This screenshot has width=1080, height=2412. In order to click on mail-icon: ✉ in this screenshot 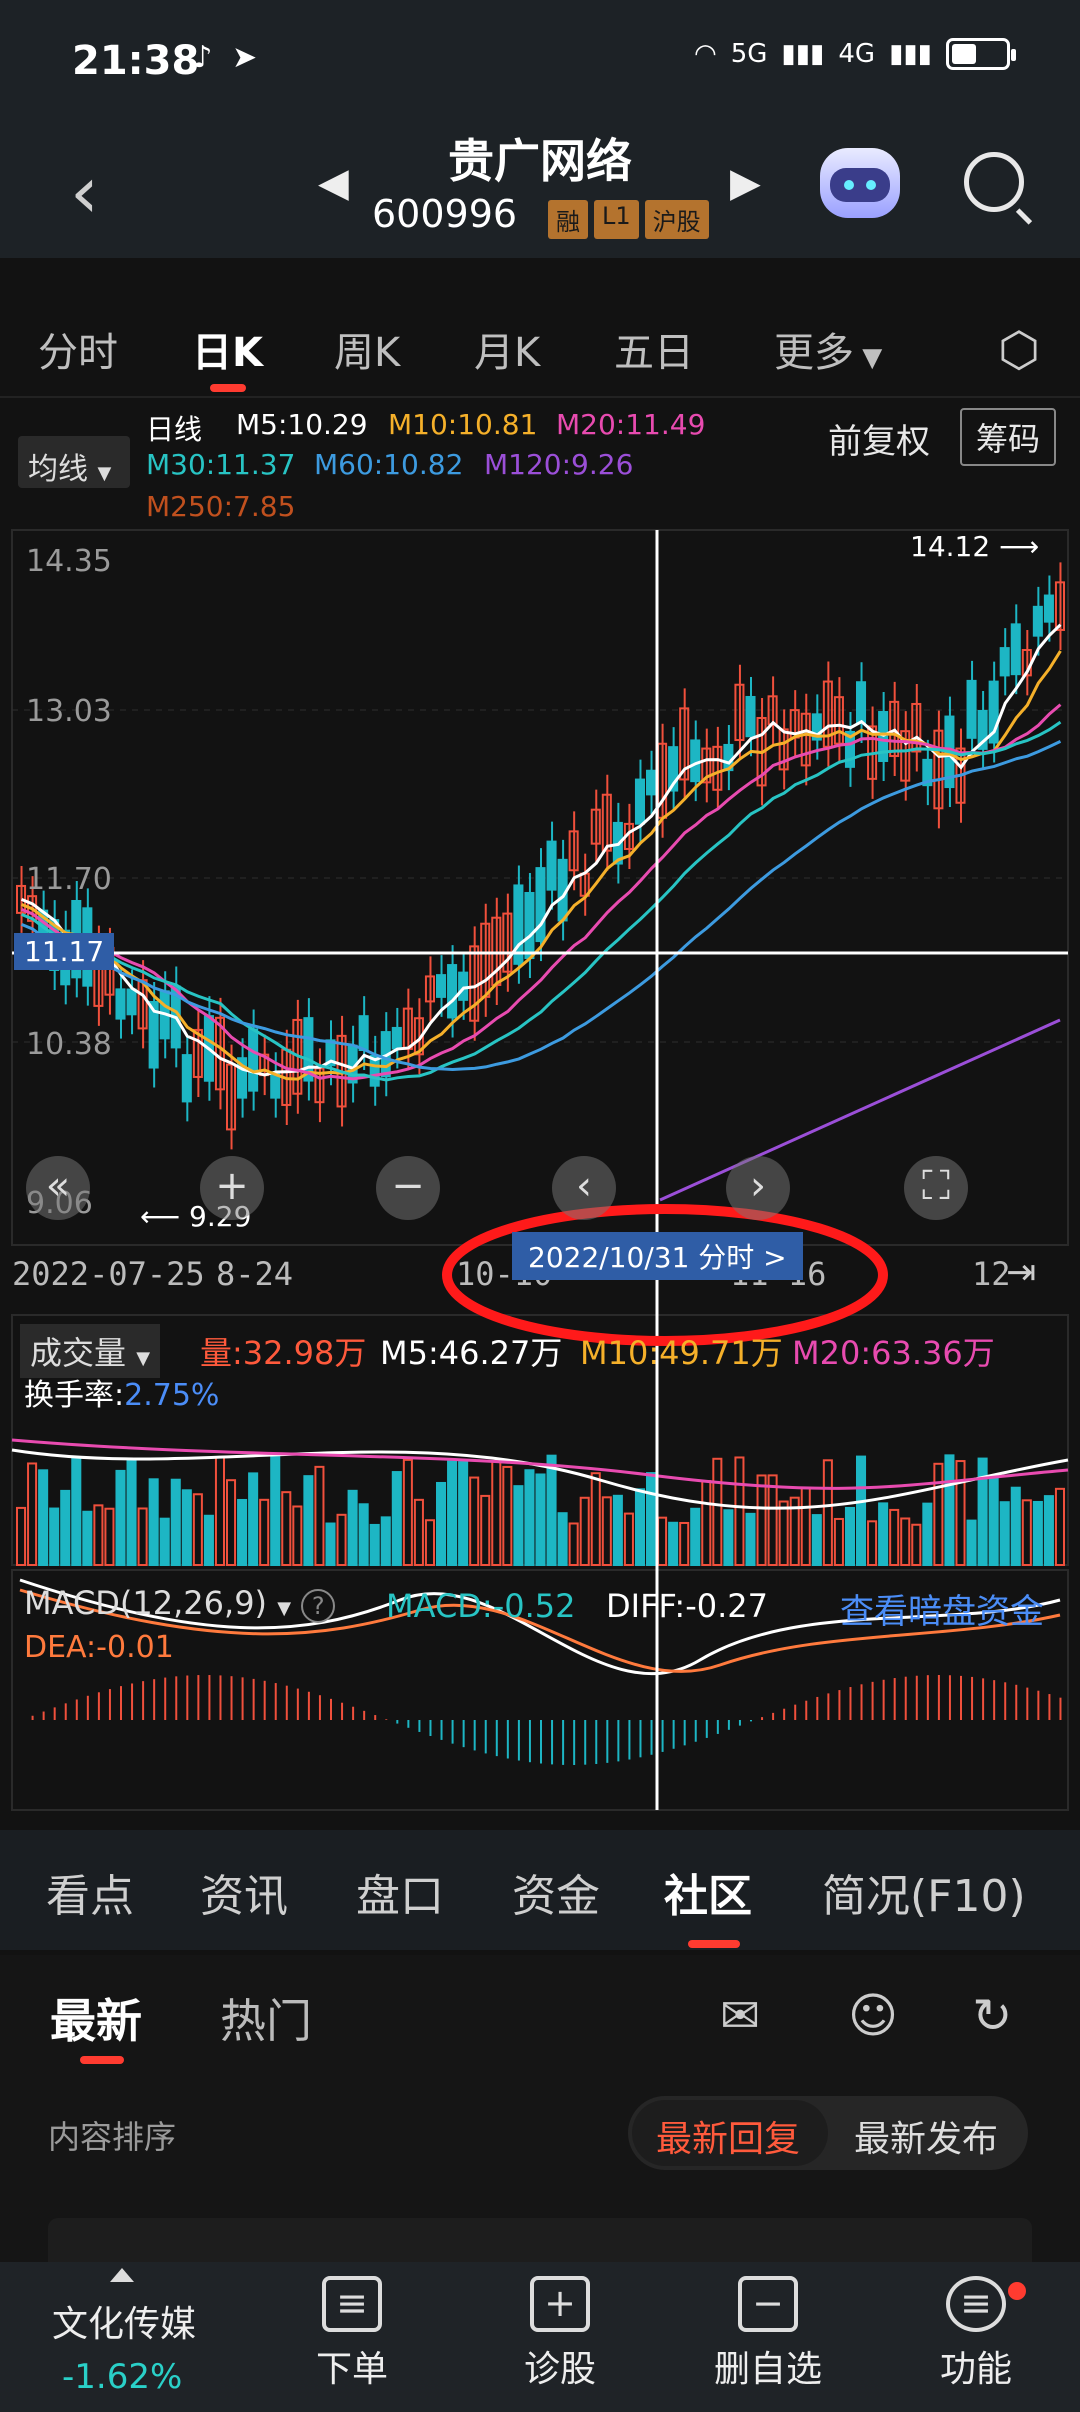, I will do `click(750, 2016)`.